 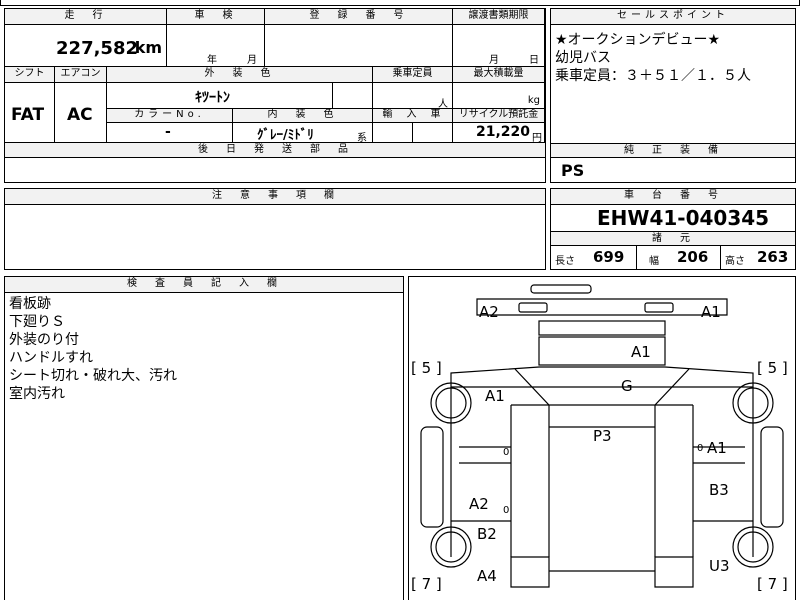 What do you see at coordinates (216, 17) in the screenshot?
I see `header-inspection: 車 検` at bounding box center [216, 17].